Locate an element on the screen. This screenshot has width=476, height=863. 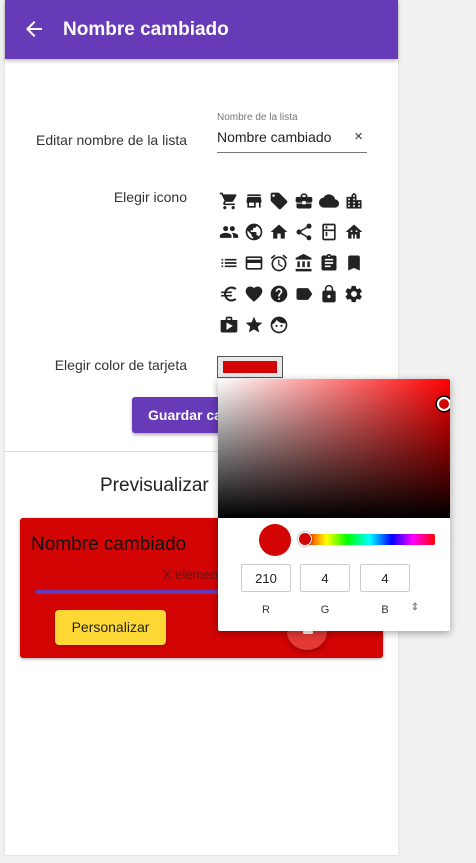
color-swatch is located at coordinates (250, 367).